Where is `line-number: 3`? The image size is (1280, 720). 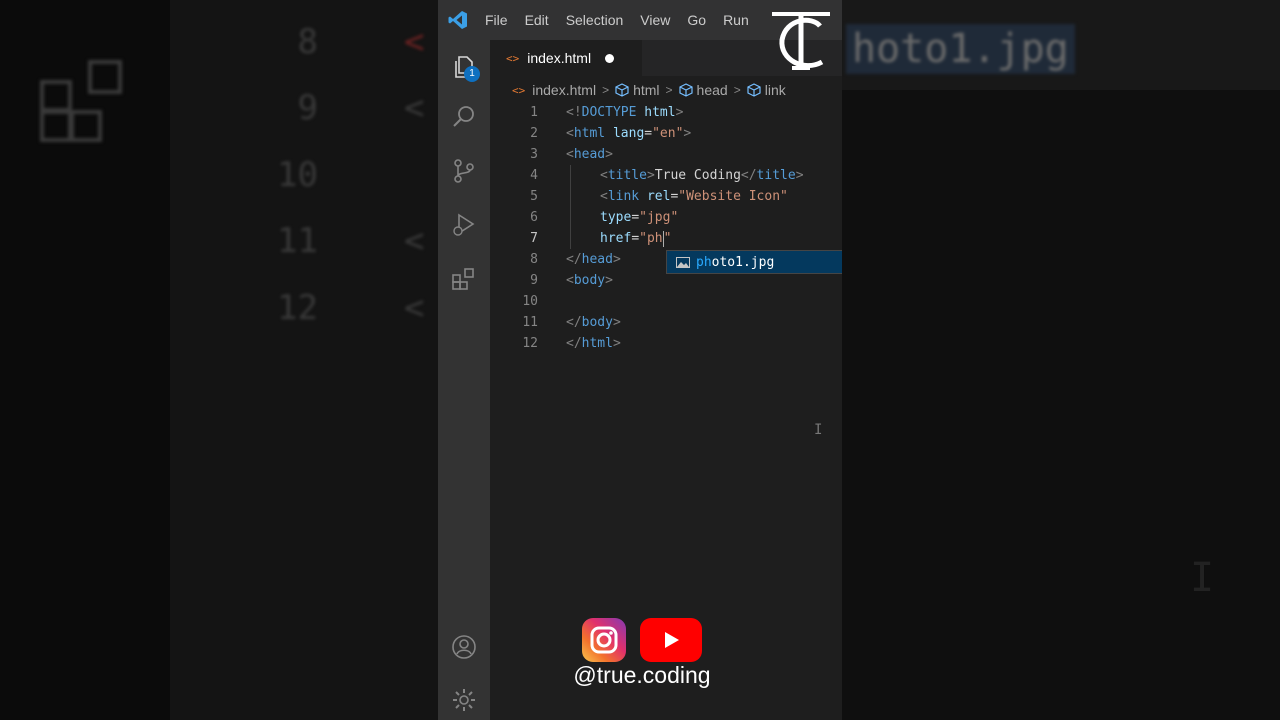 line-number: 3 is located at coordinates (534, 154).